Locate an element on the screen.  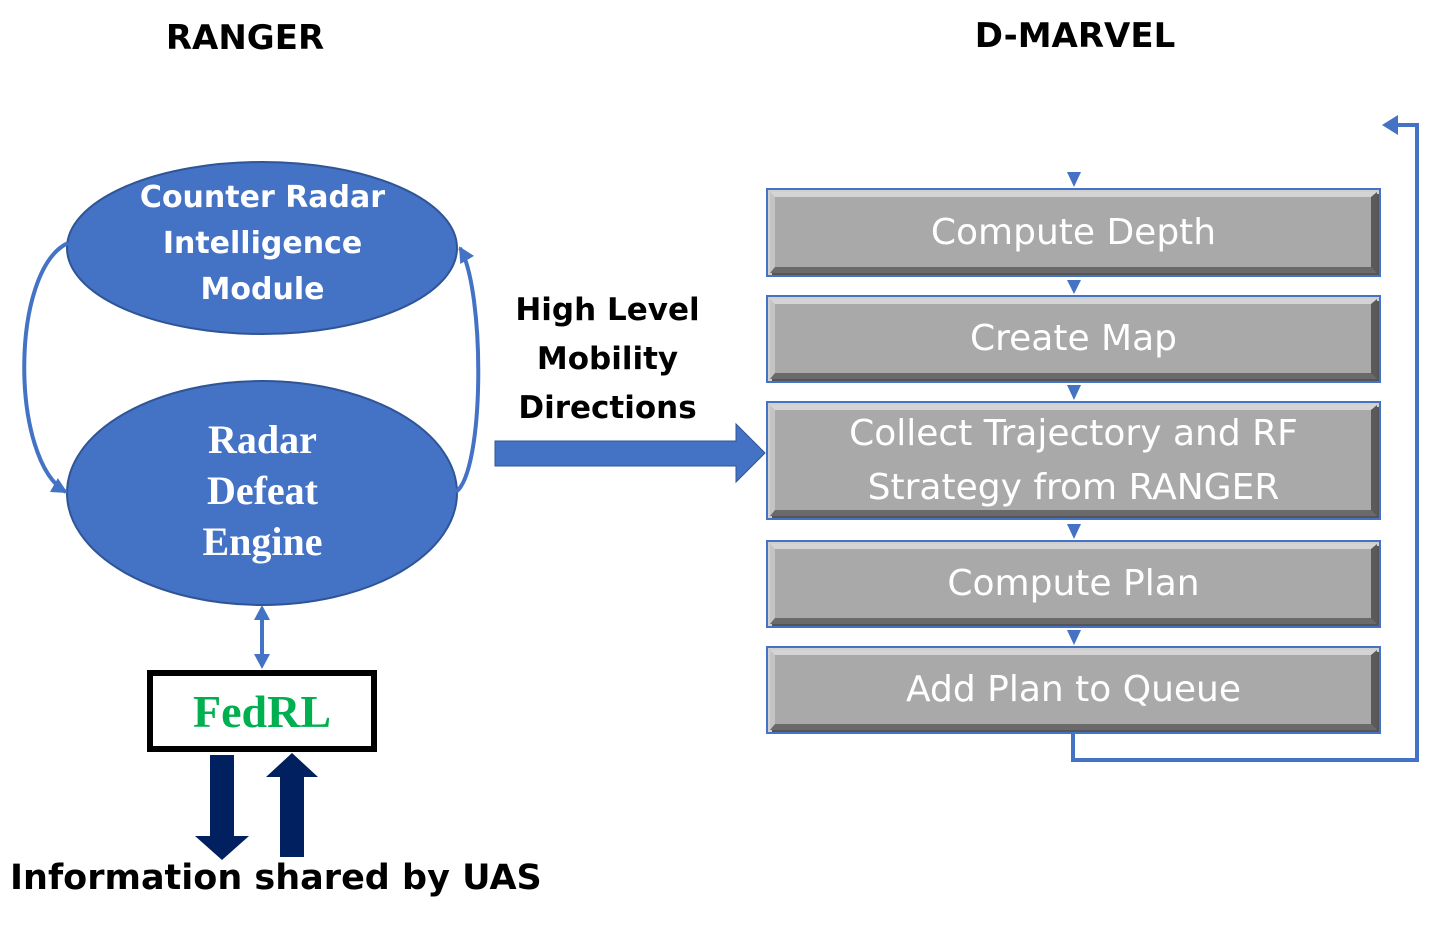
step-label: Strategy from RANGER is located at coordinates (1073, 487).